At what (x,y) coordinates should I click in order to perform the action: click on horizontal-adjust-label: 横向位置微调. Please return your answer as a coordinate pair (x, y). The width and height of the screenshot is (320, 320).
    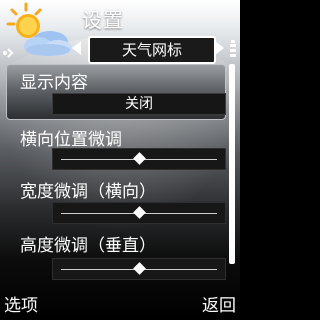
    Looking at the image, I should click on (71, 140).